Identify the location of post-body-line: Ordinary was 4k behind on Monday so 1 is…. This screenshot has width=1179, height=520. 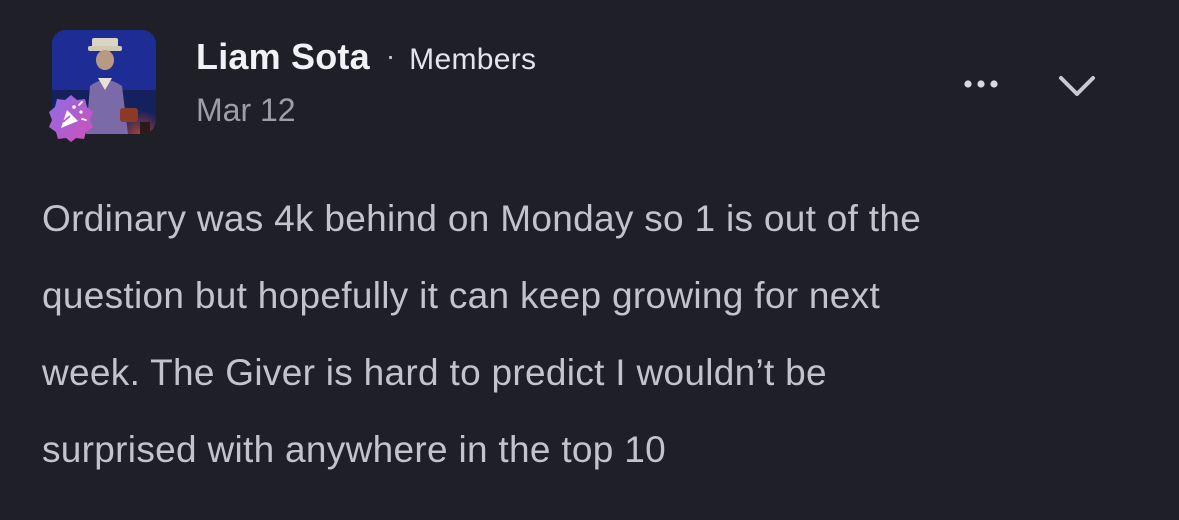
(482, 218).